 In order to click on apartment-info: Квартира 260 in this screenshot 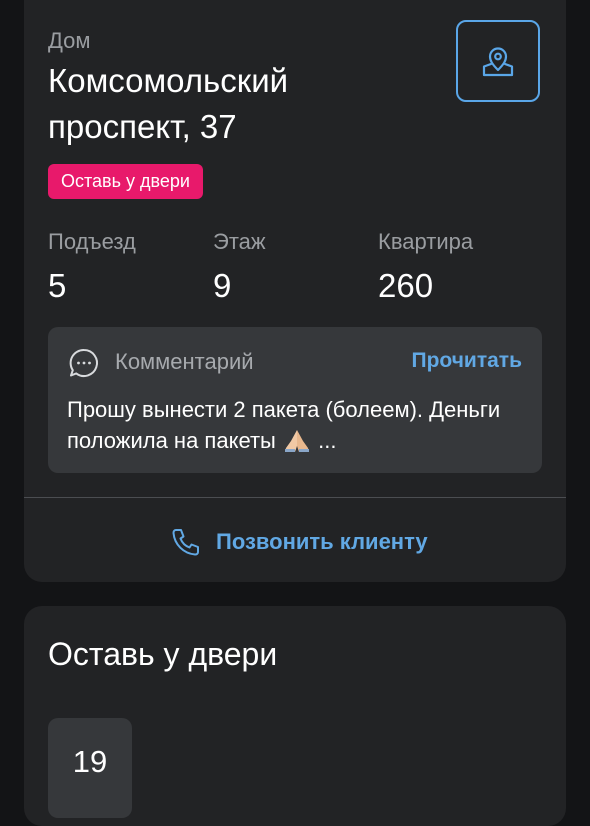, I will do `click(425, 267)`.